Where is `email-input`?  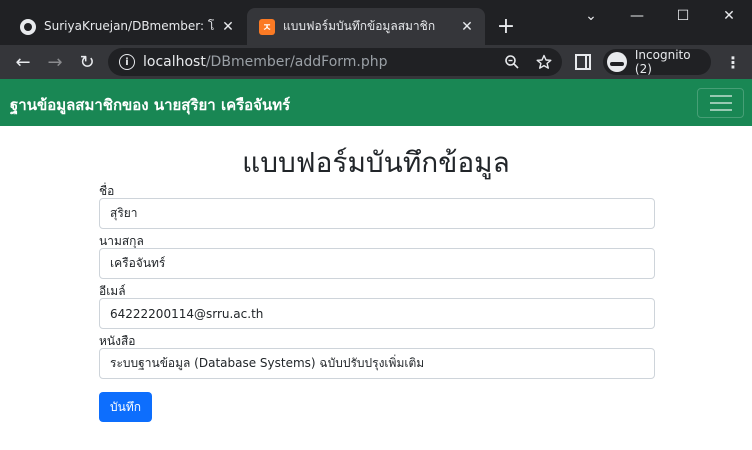
email-input is located at coordinates (377, 313).